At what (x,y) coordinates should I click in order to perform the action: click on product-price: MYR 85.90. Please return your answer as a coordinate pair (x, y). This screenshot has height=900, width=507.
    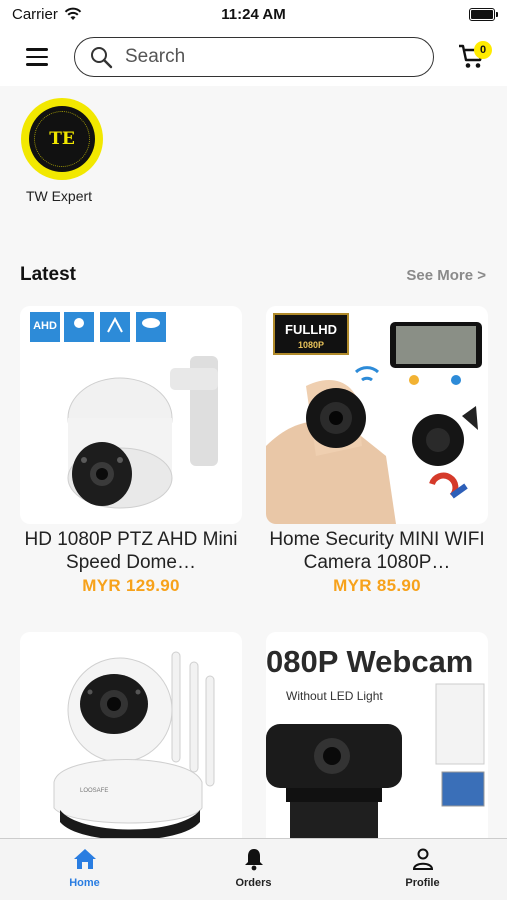
    Looking at the image, I should click on (377, 585).